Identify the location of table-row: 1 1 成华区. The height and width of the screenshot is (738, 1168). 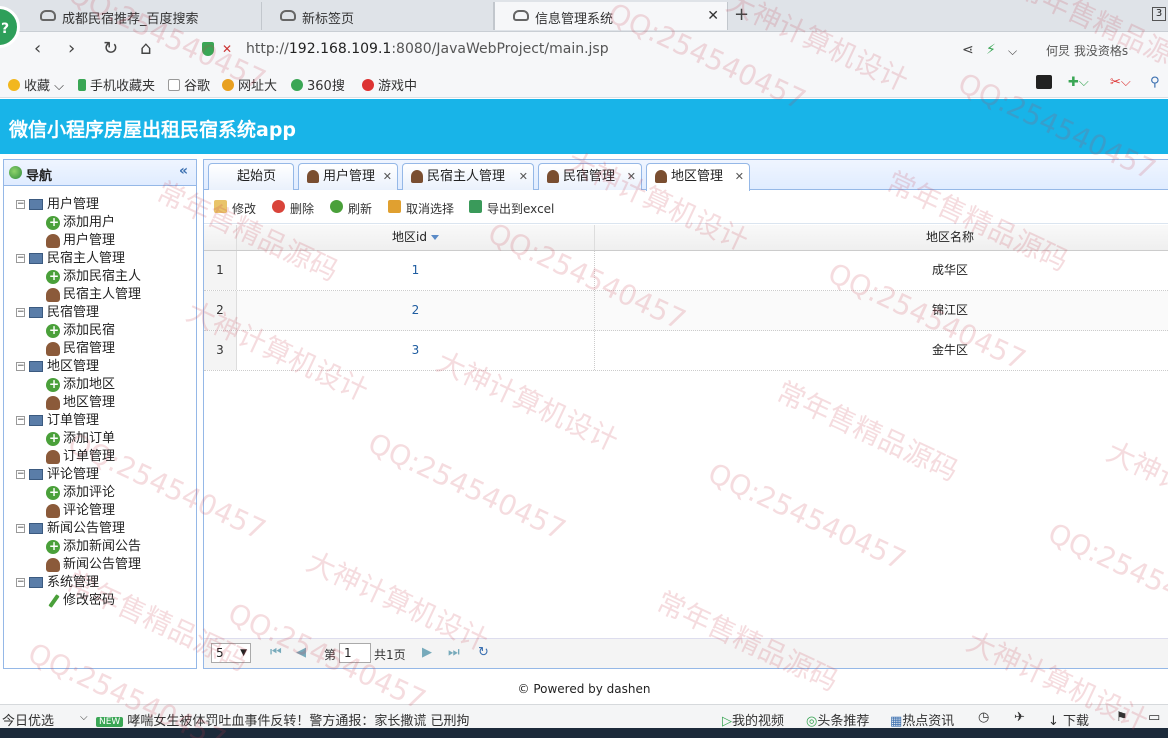
(686, 271).